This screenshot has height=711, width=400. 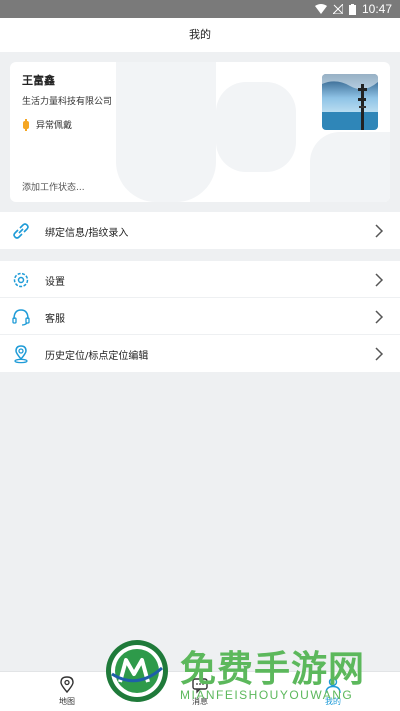 I want to click on user-name: 王富鑫, so click(x=38, y=80).